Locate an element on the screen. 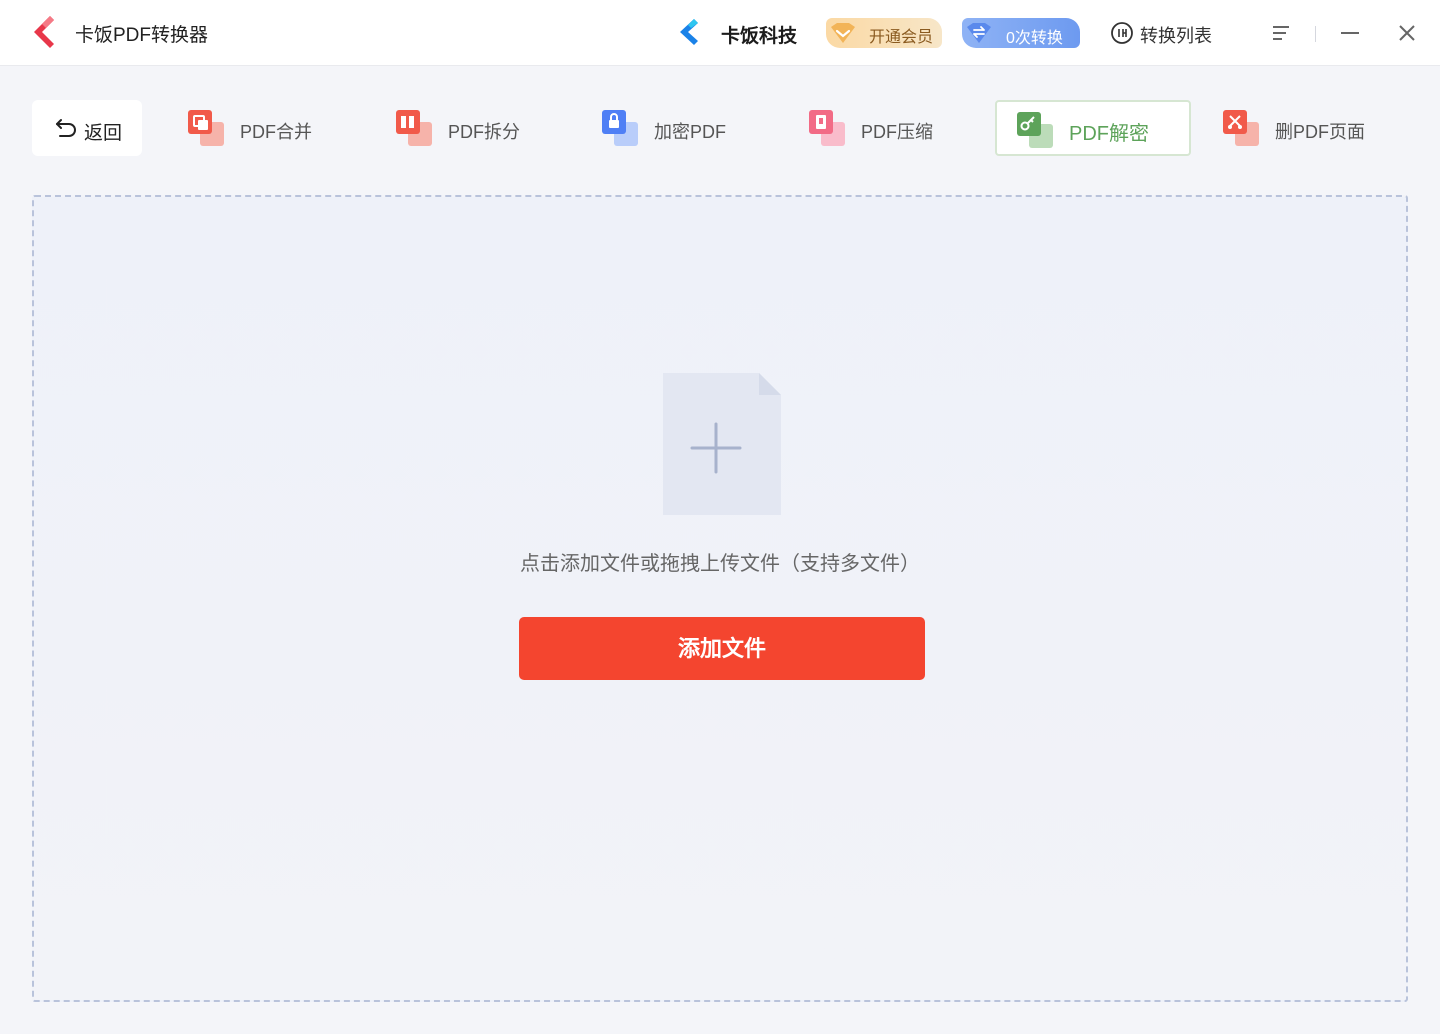 This screenshot has width=1440, height=1034. back-arrow-icon is located at coordinates (66, 128).